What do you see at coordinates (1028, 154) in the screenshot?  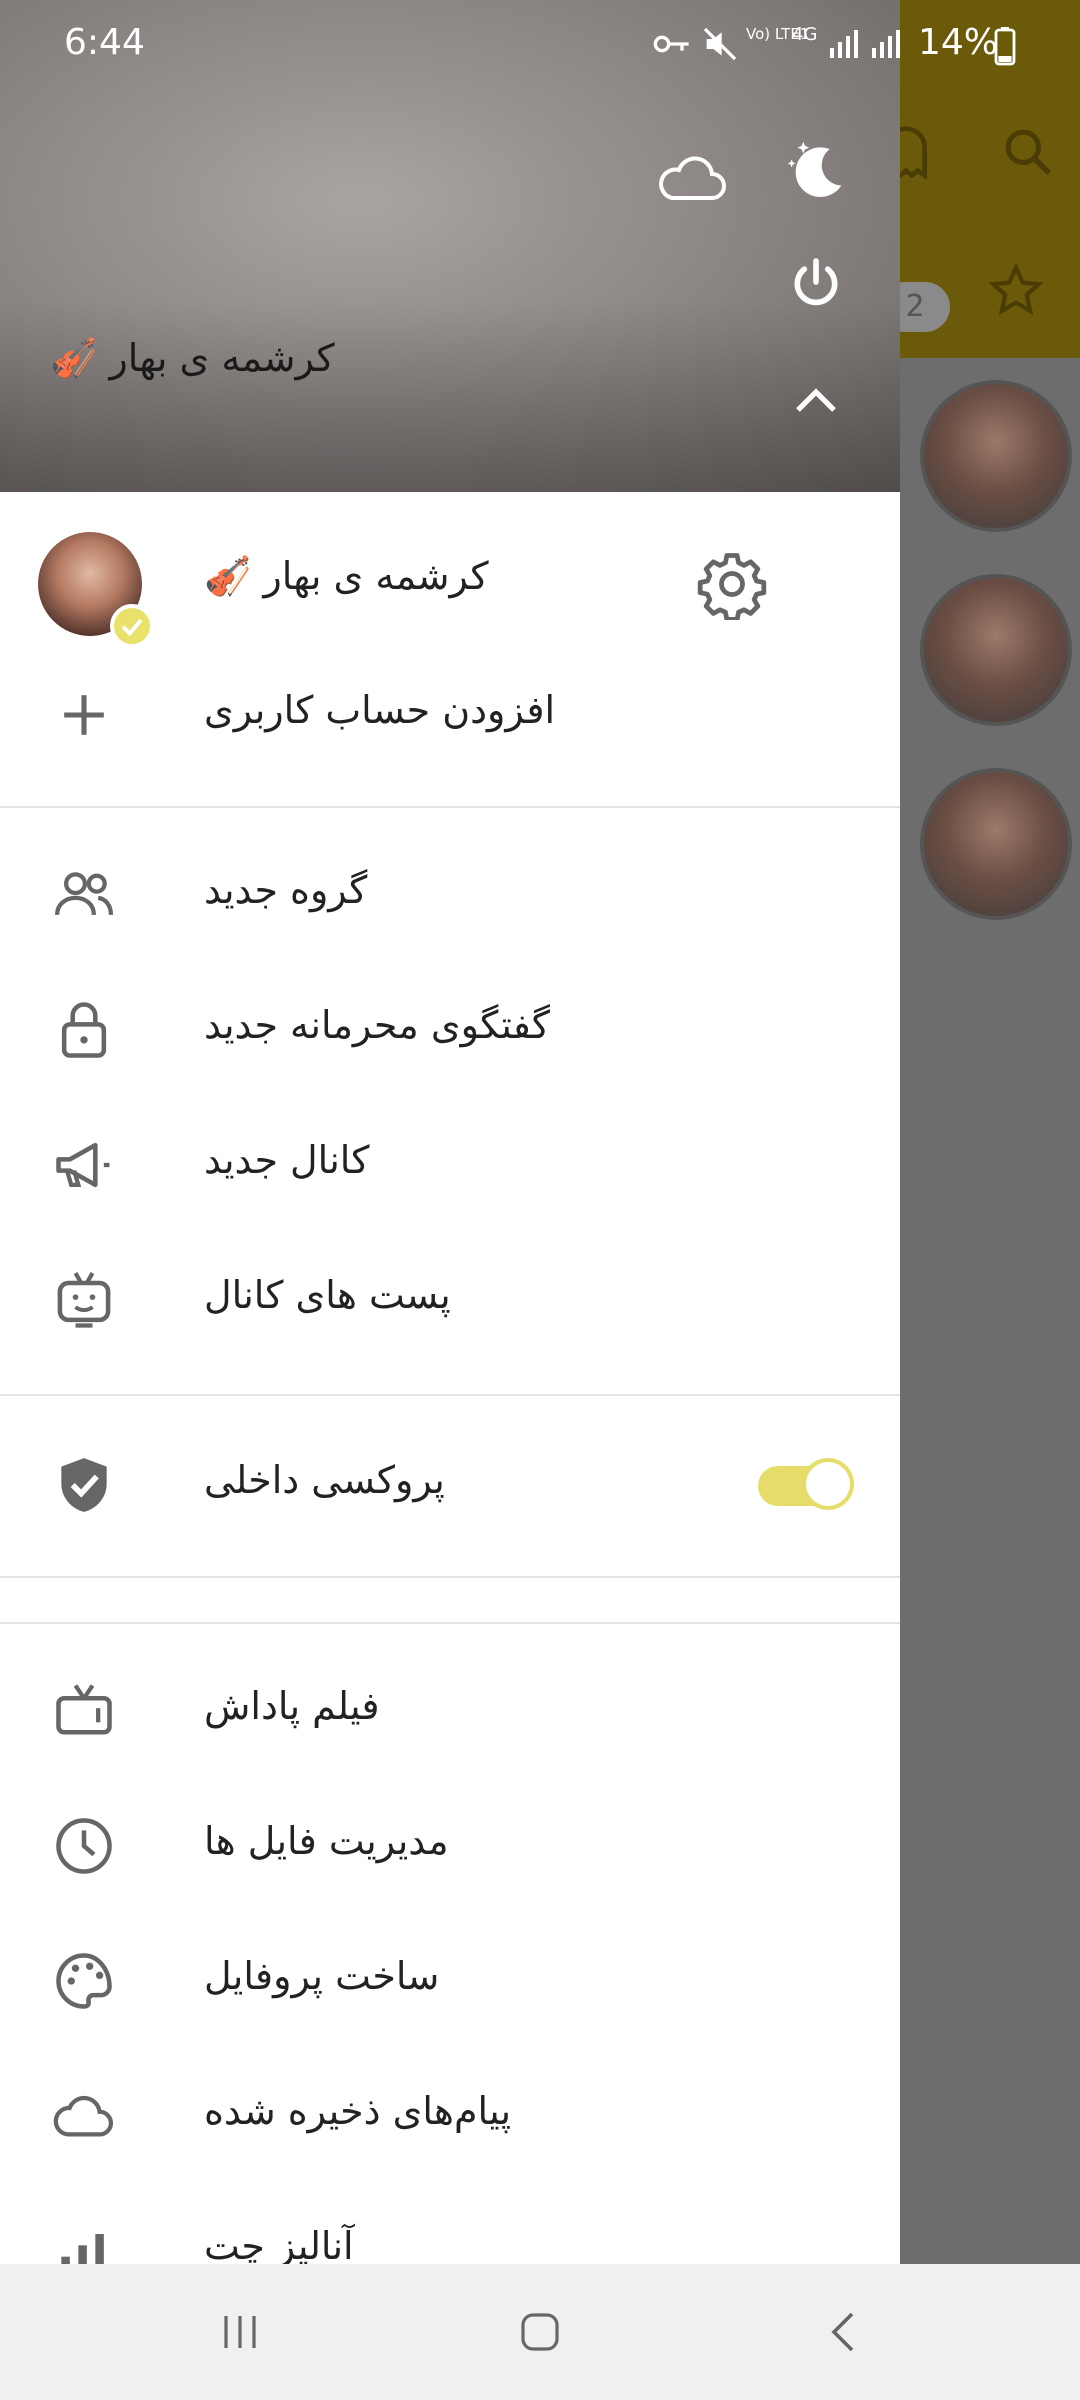 I see `search-icon` at bounding box center [1028, 154].